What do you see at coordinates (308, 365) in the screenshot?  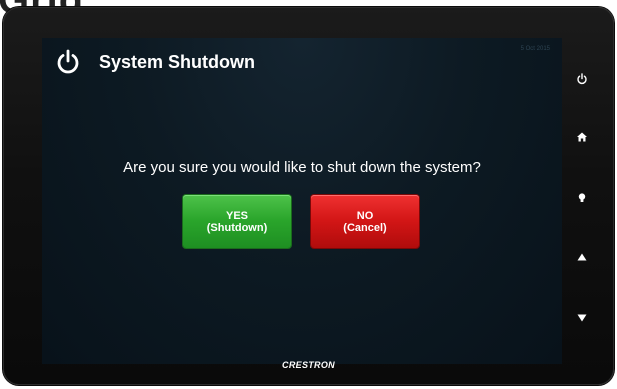 I see `brand-logo: CRESTRON` at bounding box center [308, 365].